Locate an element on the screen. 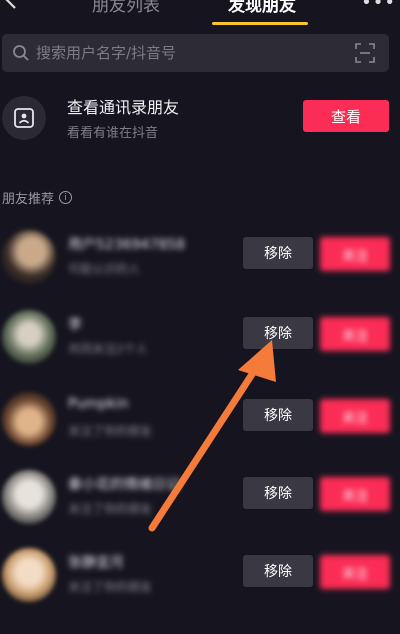  back-icon is located at coordinates (12, 5).